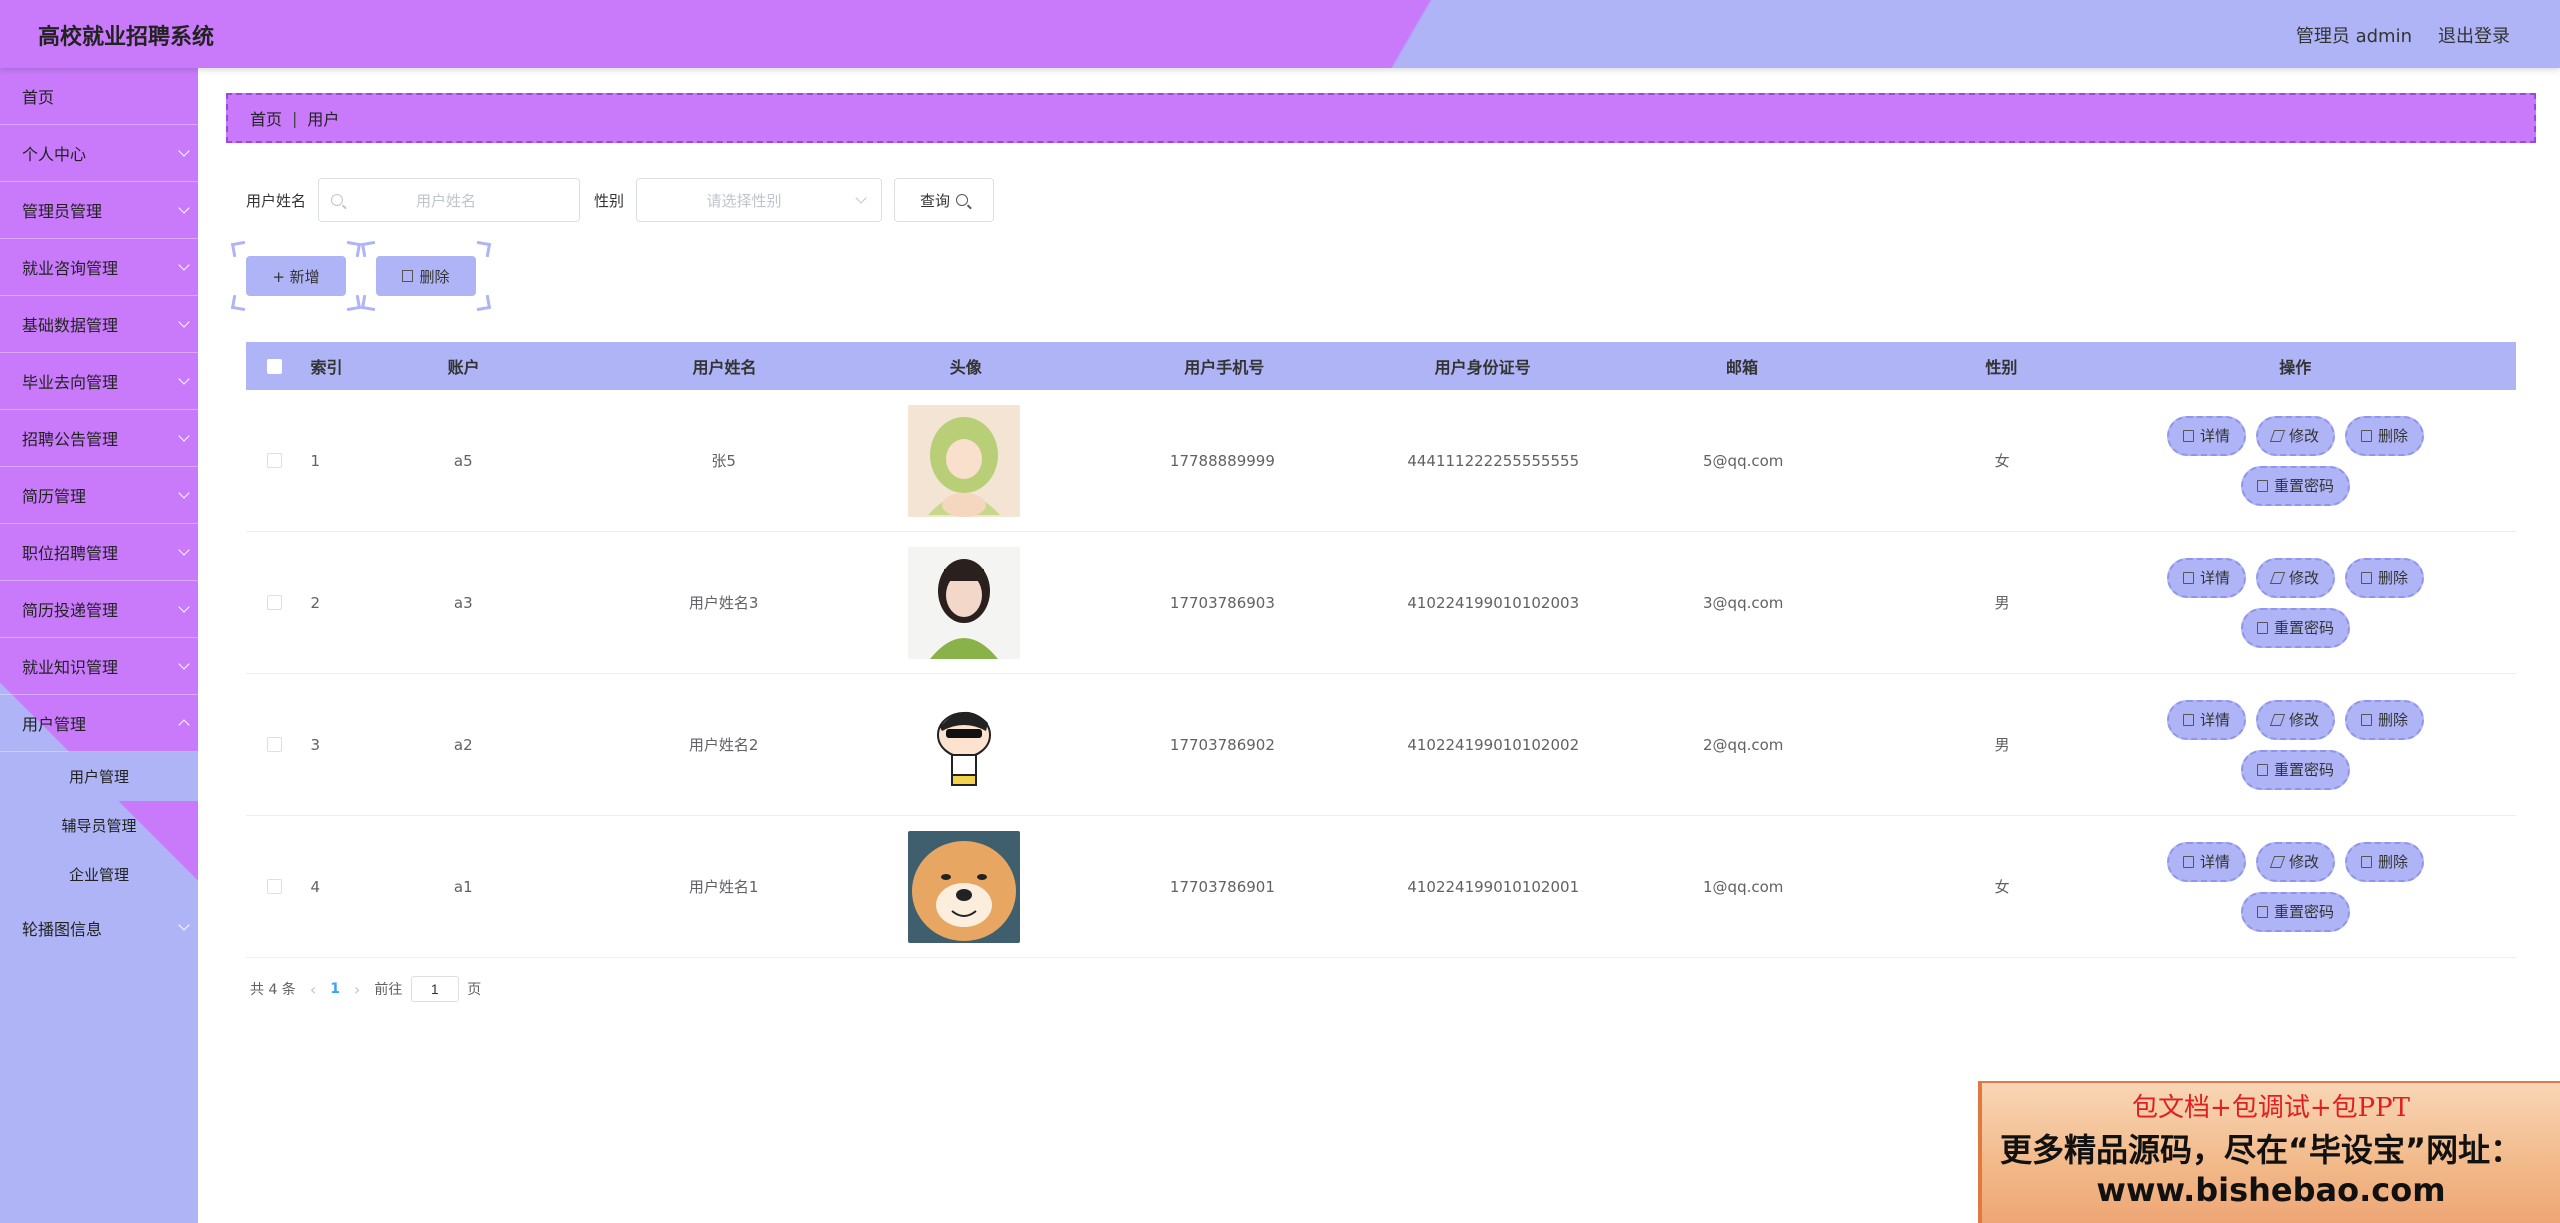  I want to click on sidebar-item-destination: 毕业去向管理, so click(99, 381).